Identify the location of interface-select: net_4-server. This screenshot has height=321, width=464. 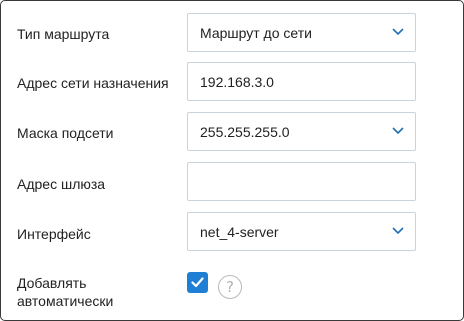
(301, 231).